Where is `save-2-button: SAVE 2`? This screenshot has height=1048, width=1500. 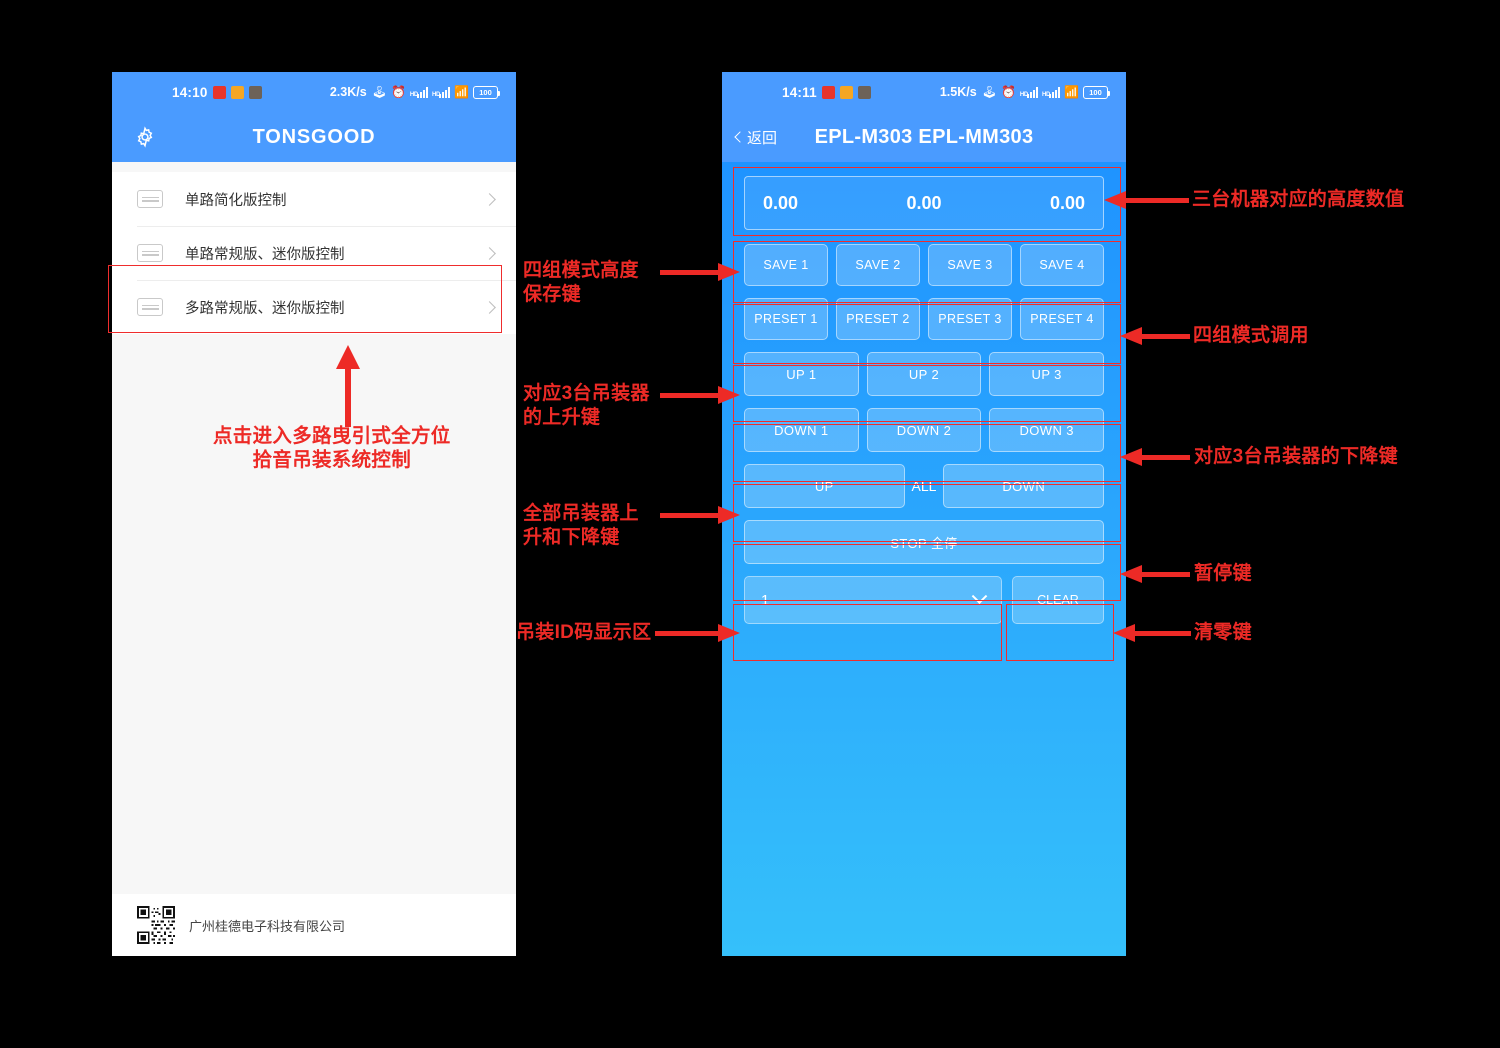
save-2-button: SAVE 2 is located at coordinates (878, 265).